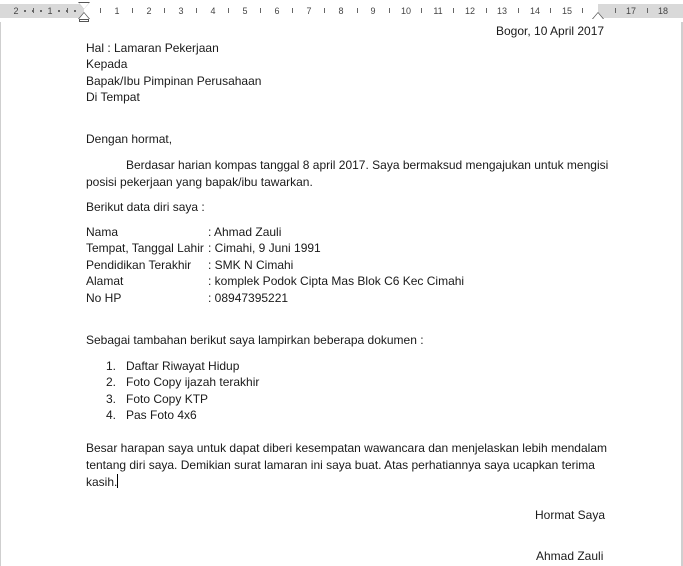 This screenshot has height=566, width=683. I want to click on list-item-number: 1., so click(111, 366).